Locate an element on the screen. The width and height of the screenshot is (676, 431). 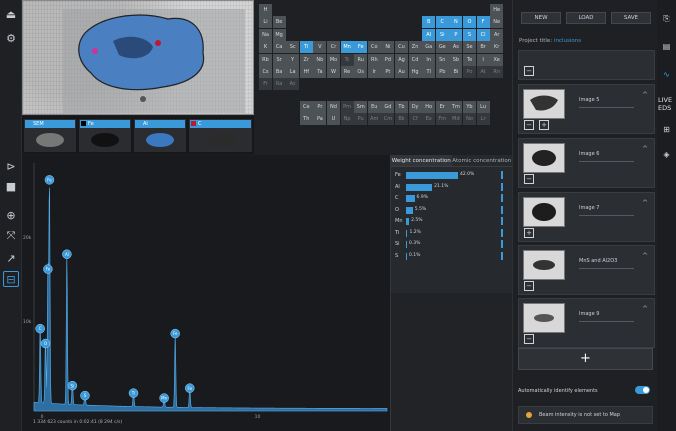
element-v: V is located at coordinates (320, 47).